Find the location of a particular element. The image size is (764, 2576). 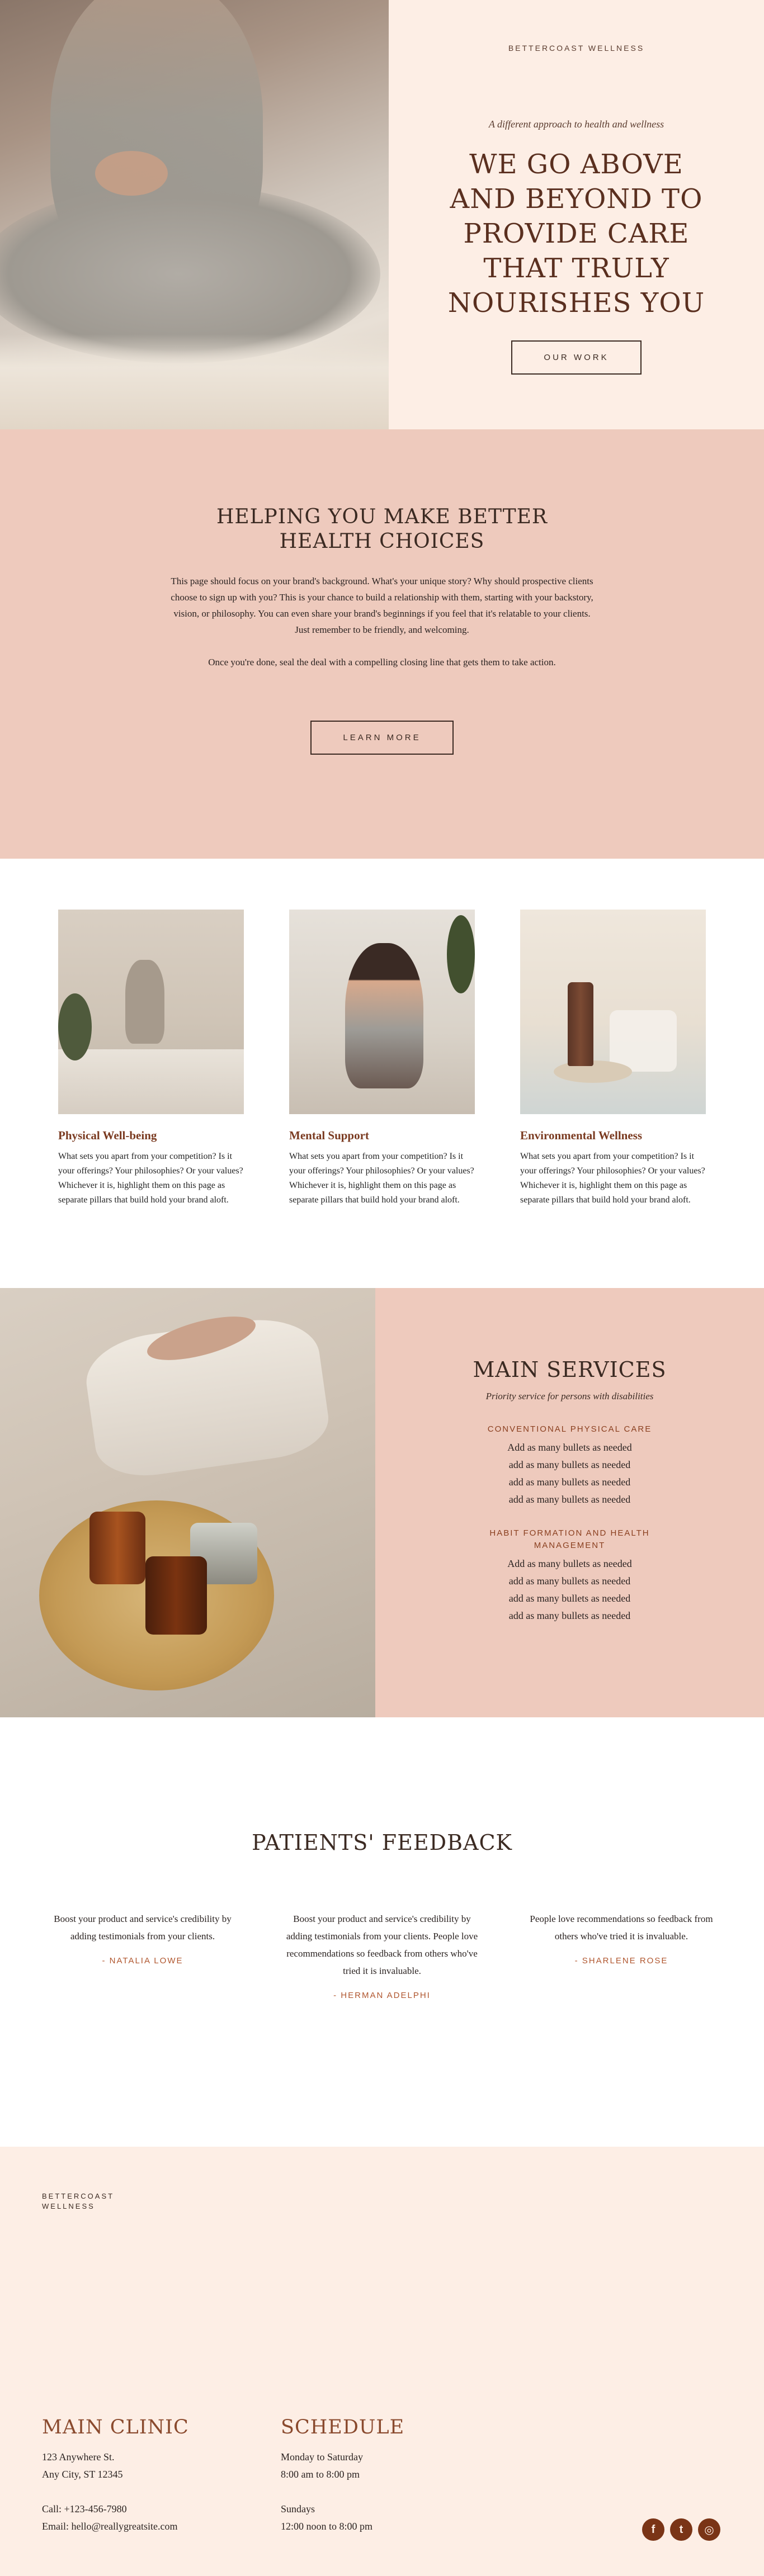

pillar-title: Mental Support is located at coordinates (329, 1135).